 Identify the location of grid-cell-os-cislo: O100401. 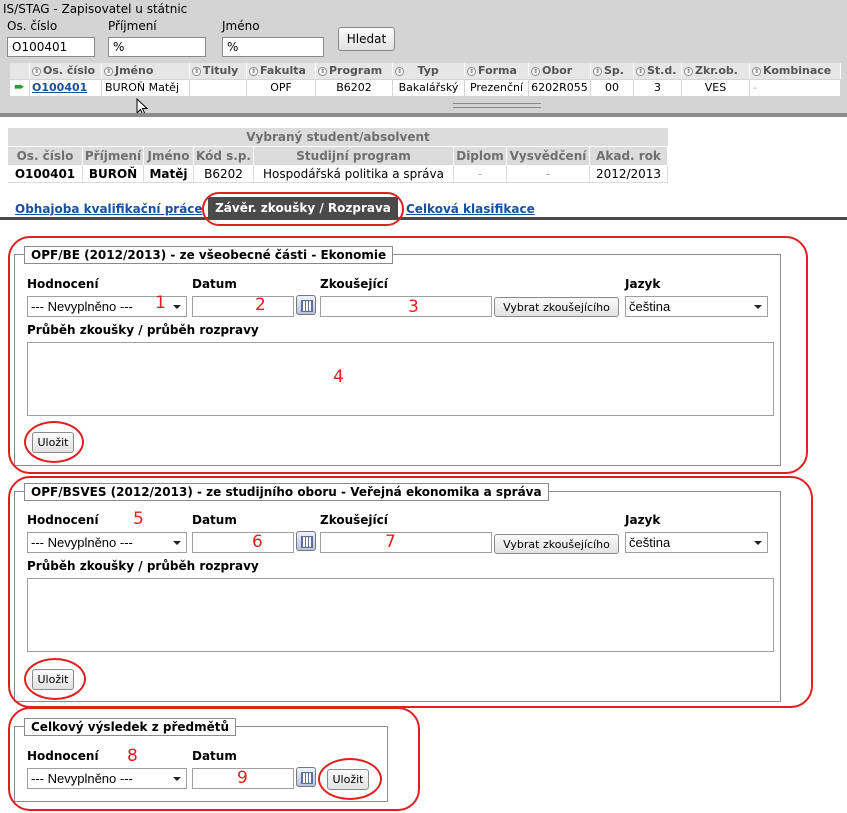
(66, 88).